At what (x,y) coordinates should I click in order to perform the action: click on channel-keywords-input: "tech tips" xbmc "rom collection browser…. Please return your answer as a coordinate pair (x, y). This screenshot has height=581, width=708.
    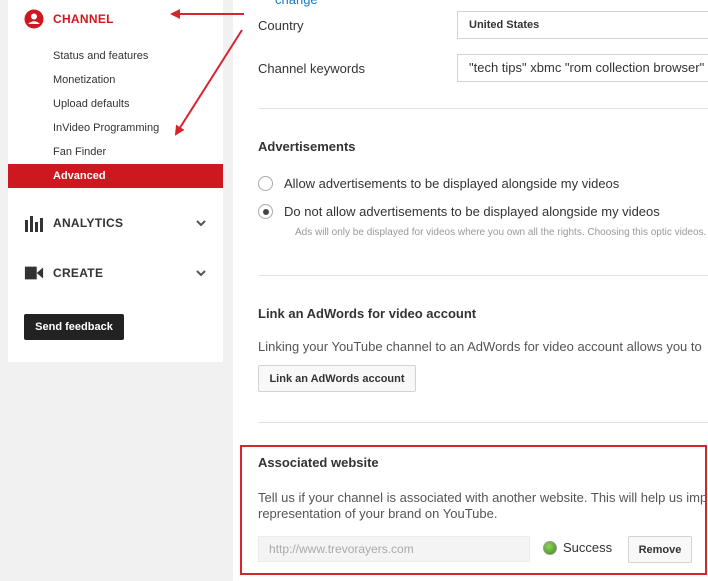
    Looking at the image, I should click on (582, 68).